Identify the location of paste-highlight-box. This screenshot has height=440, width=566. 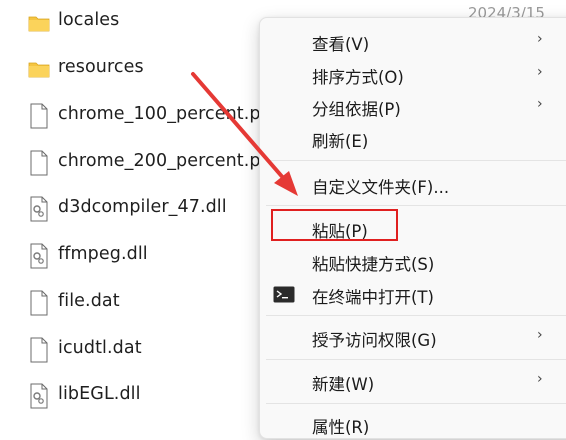
(334, 225).